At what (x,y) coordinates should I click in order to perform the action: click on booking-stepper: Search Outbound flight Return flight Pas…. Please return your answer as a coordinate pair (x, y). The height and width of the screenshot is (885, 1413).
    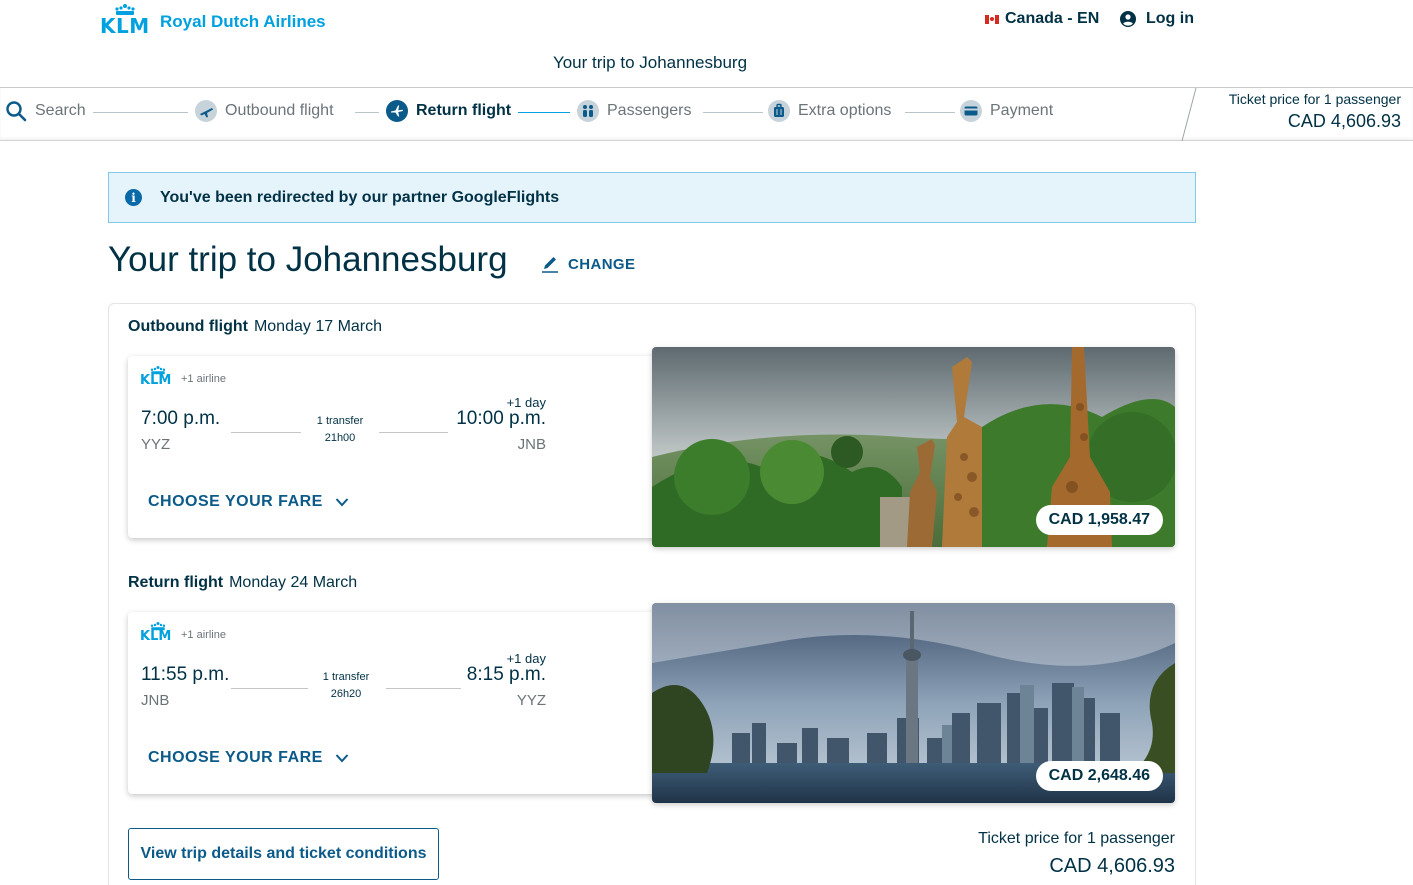
    Looking at the image, I should click on (706, 114).